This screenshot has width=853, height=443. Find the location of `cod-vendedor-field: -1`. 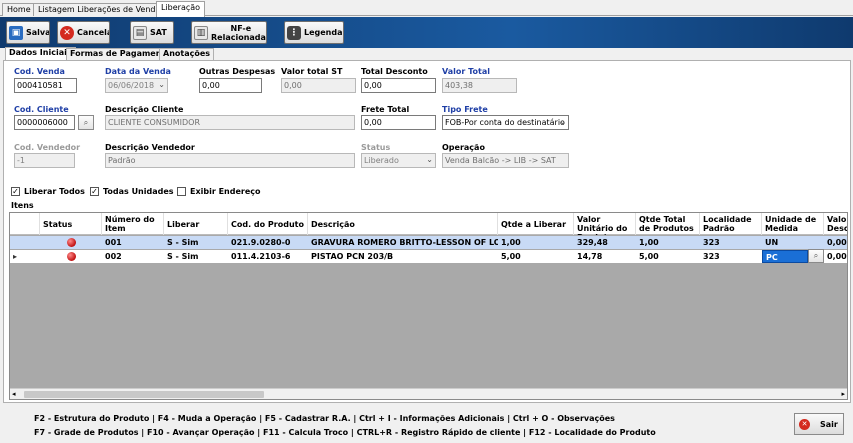

cod-vendedor-field: -1 is located at coordinates (44, 160).